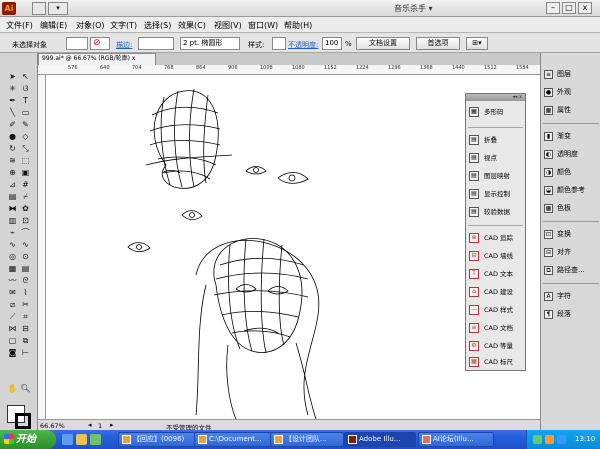  What do you see at coordinates (12, 268) in the screenshot?
I see `graph-bar-icon: ▦` at bounding box center [12, 268].